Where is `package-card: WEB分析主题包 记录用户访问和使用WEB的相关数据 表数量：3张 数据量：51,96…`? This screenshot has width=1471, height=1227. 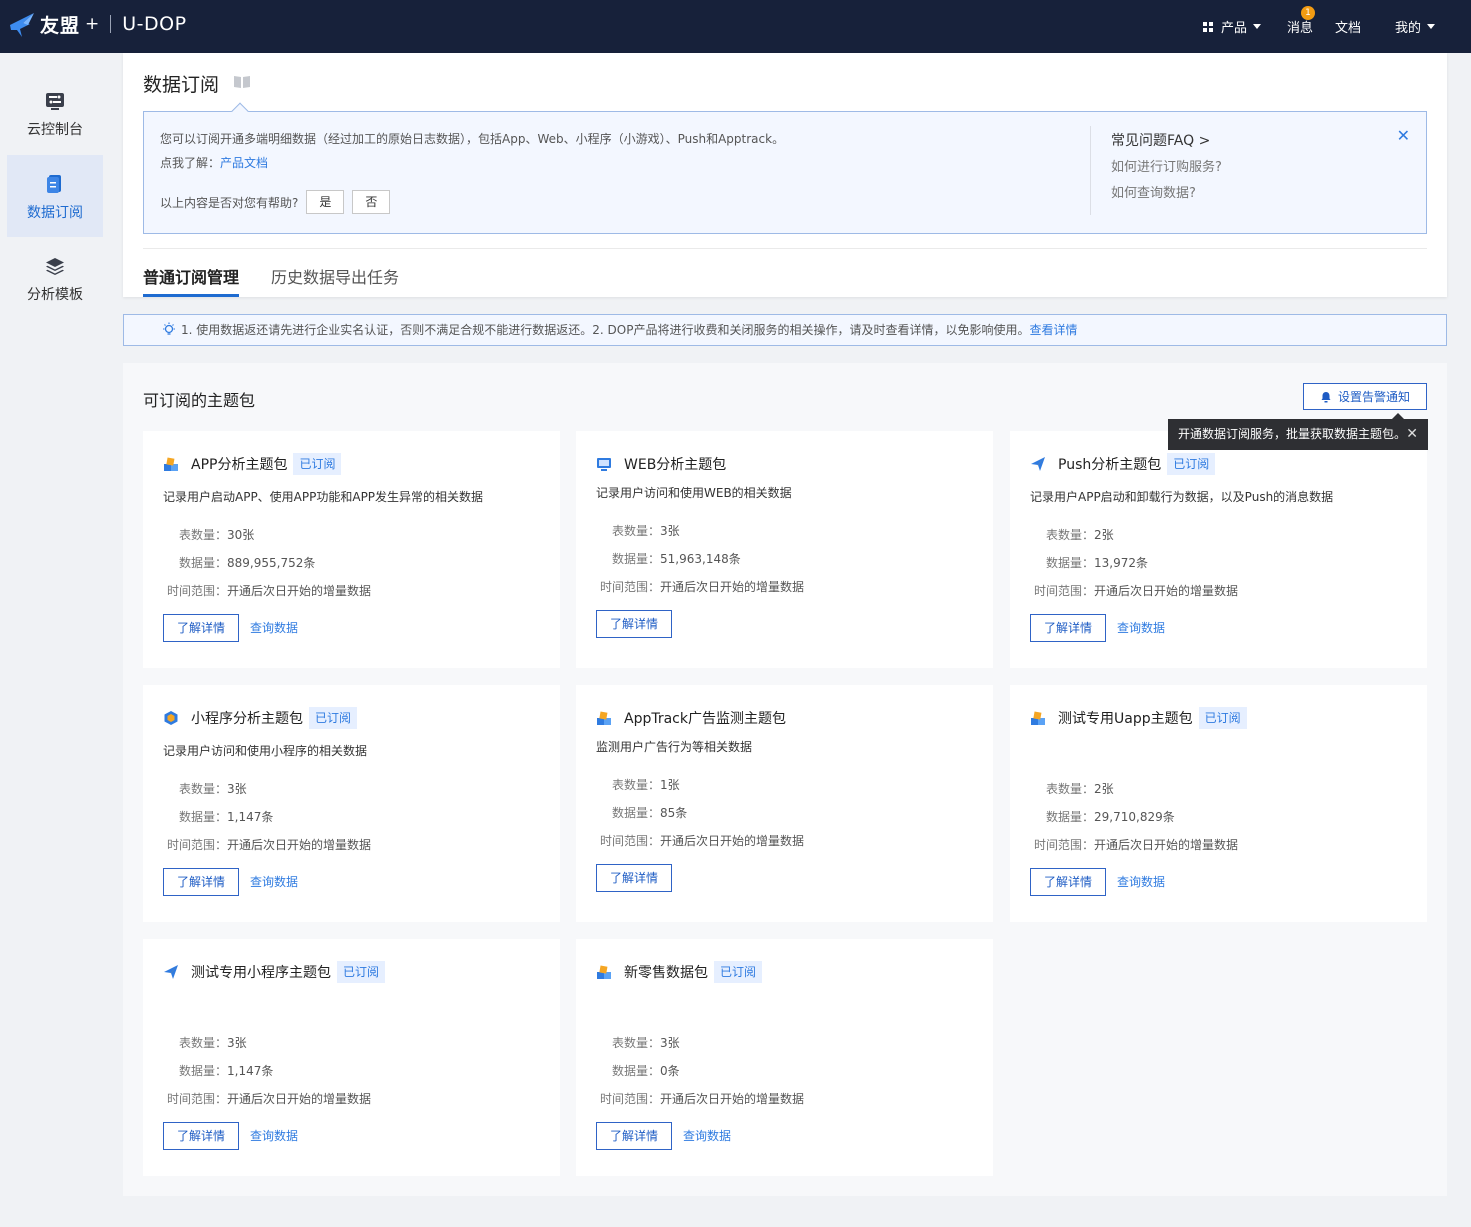 package-card: WEB分析主题包 记录用户访问和使用WEB的相关数据 表数量：3张 数据量：51,96… is located at coordinates (784, 549).